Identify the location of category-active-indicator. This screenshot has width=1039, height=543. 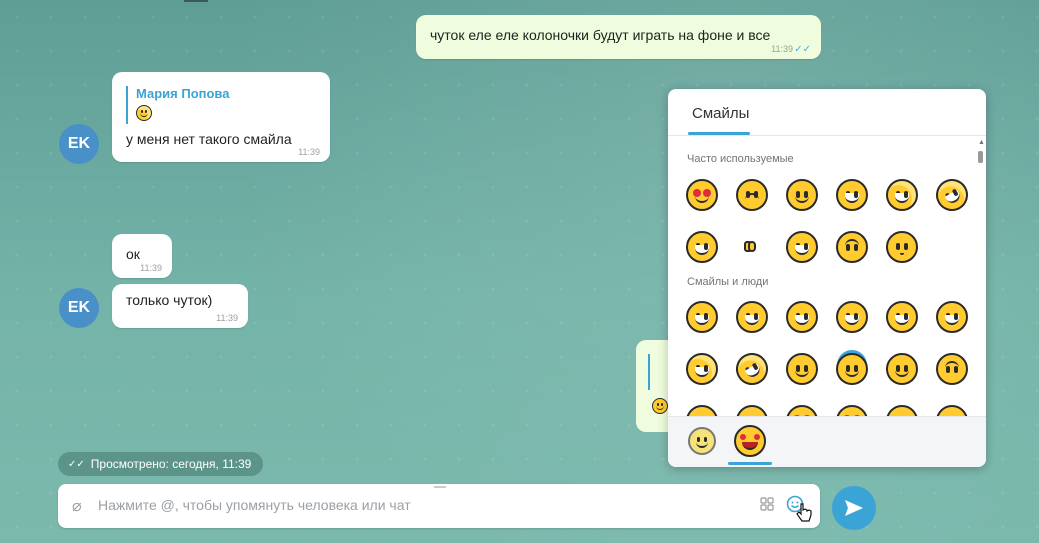
(750, 463).